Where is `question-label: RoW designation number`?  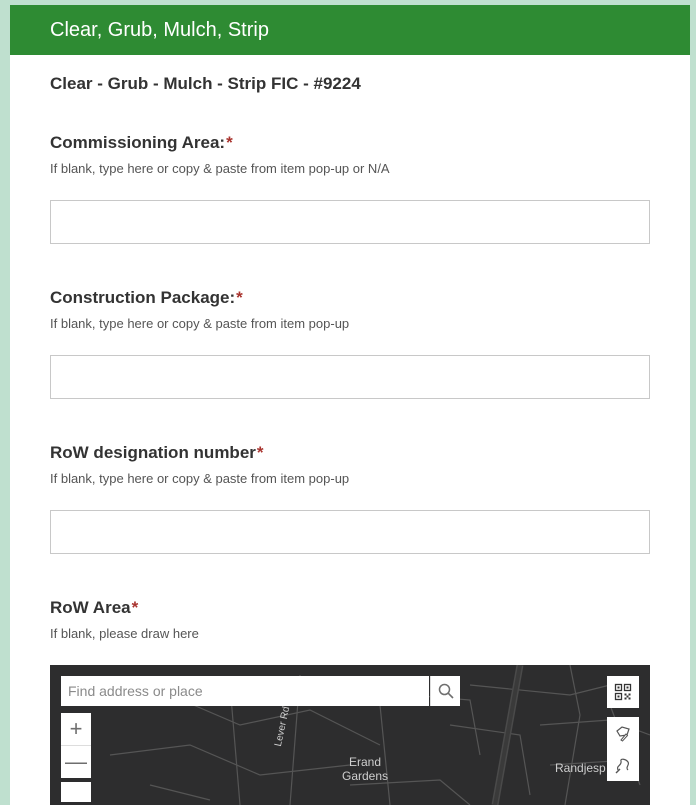
question-label: RoW designation number is located at coordinates (153, 452).